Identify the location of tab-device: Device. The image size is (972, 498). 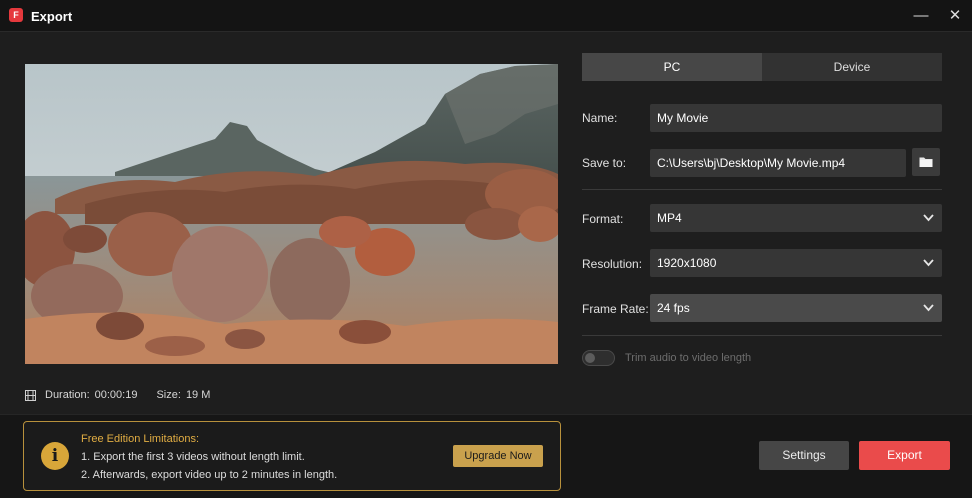
(852, 67).